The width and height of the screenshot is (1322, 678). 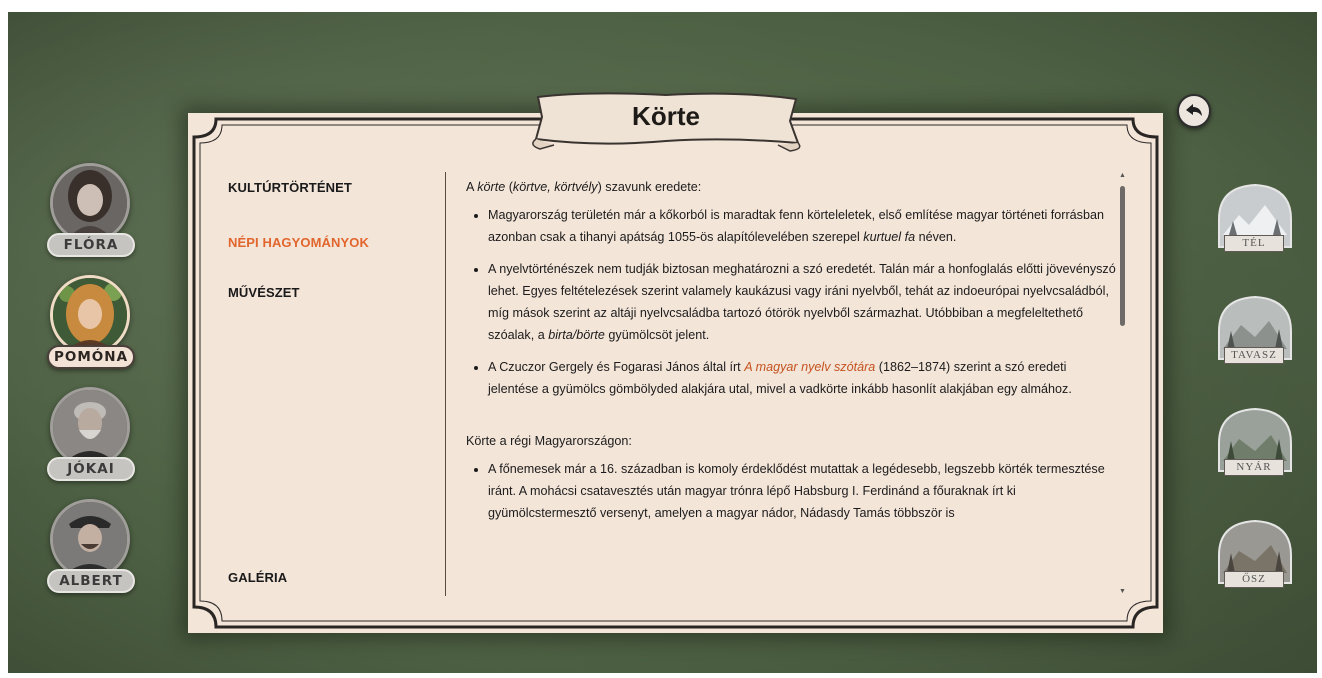 What do you see at coordinates (1255, 327) in the screenshot?
I see `spring-landscape-icon` at bounding box center [1255, 327].